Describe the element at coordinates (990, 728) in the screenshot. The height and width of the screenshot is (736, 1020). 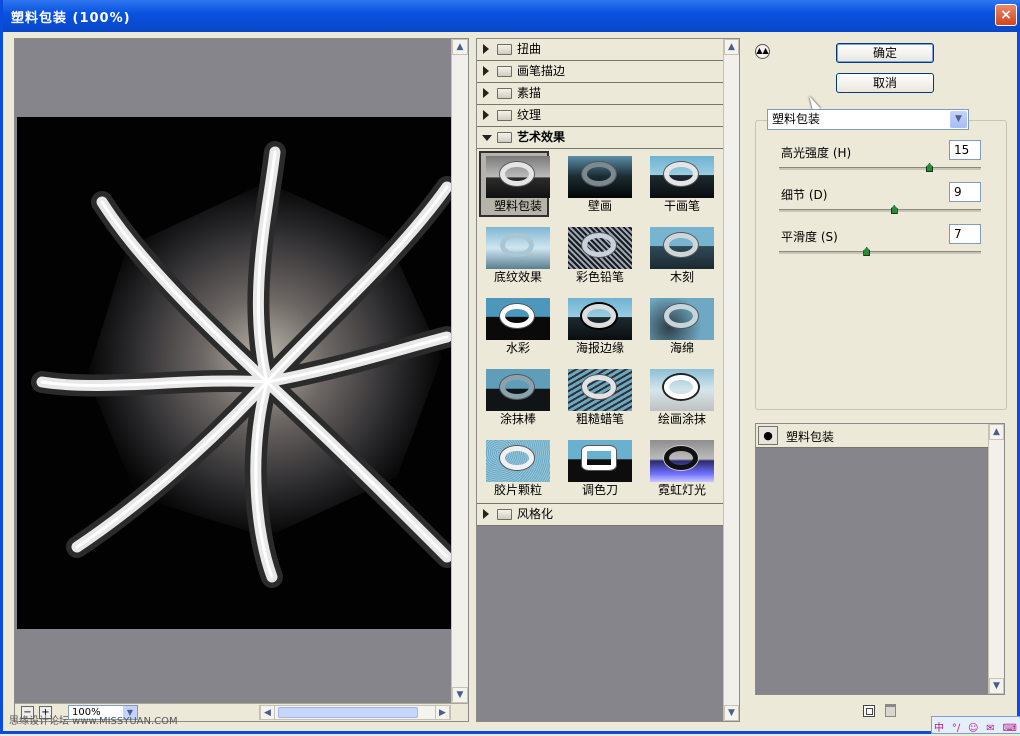
I see `ime-mail-icon: ✉` at that location.